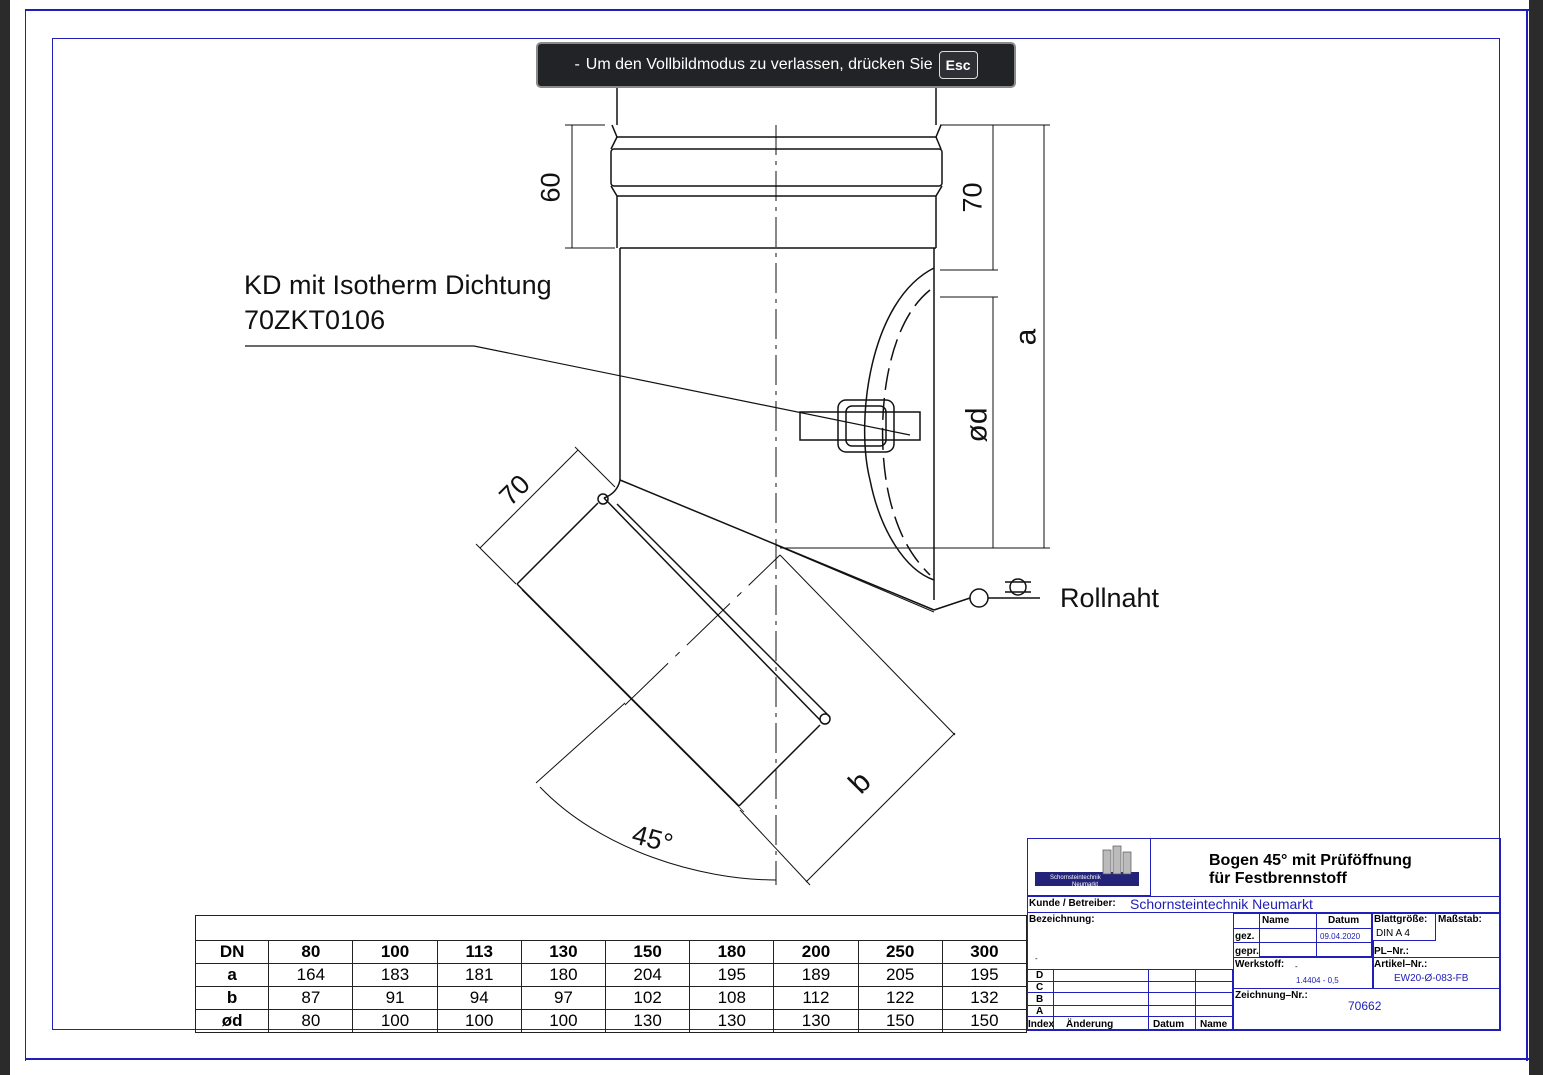 Image resolution: width=1543 pixels, height=1075 pixels. Describe the element at coordinates (1247, 951) in the screenshot. I see `gepr-label: gepr.` at that location.